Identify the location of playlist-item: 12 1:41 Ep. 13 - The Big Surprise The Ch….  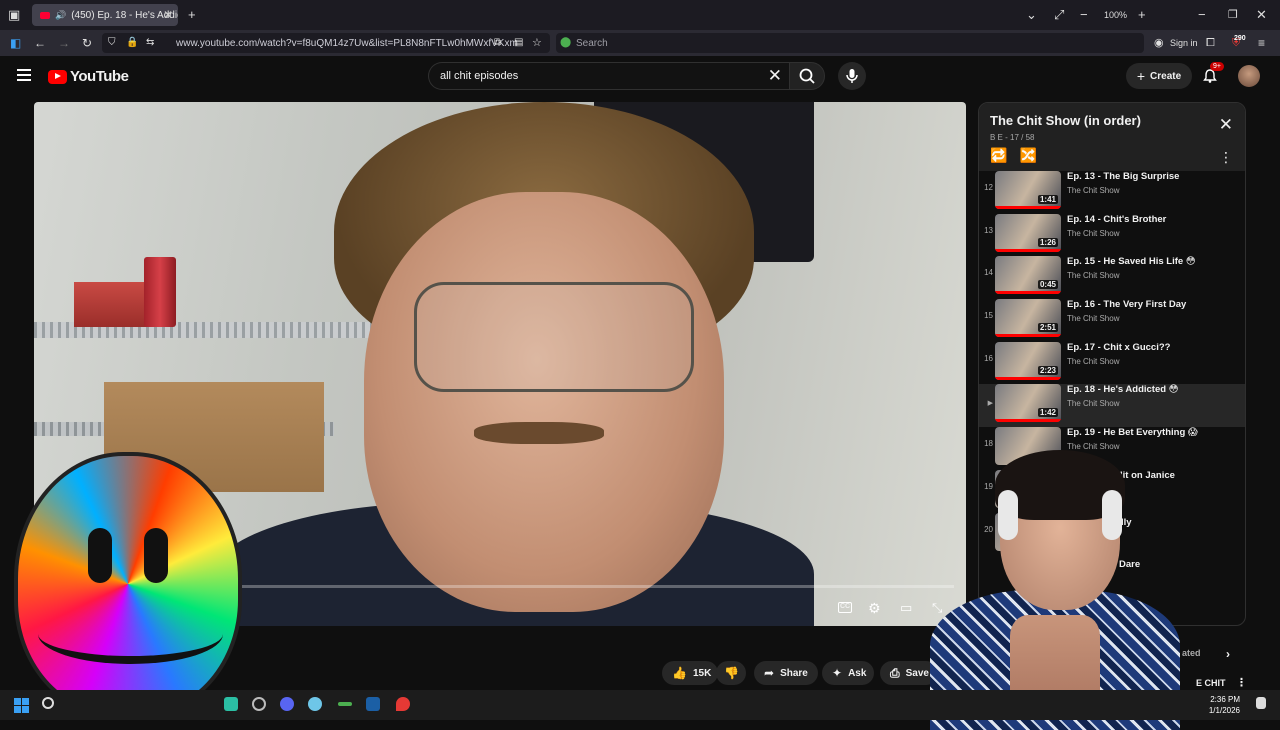
(1112, 192).